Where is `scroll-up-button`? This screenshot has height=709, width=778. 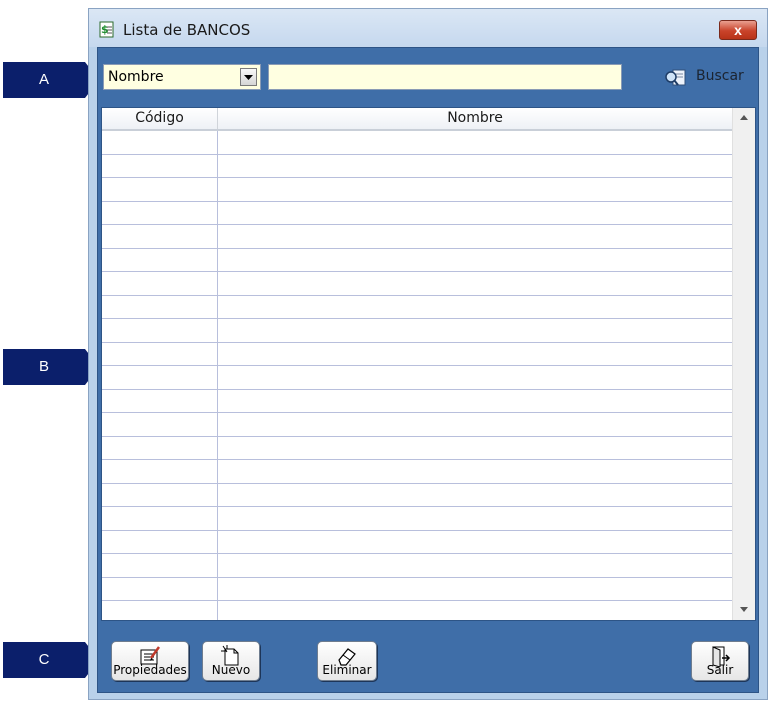 scroll-up-button is located at coordinates (744, 118).